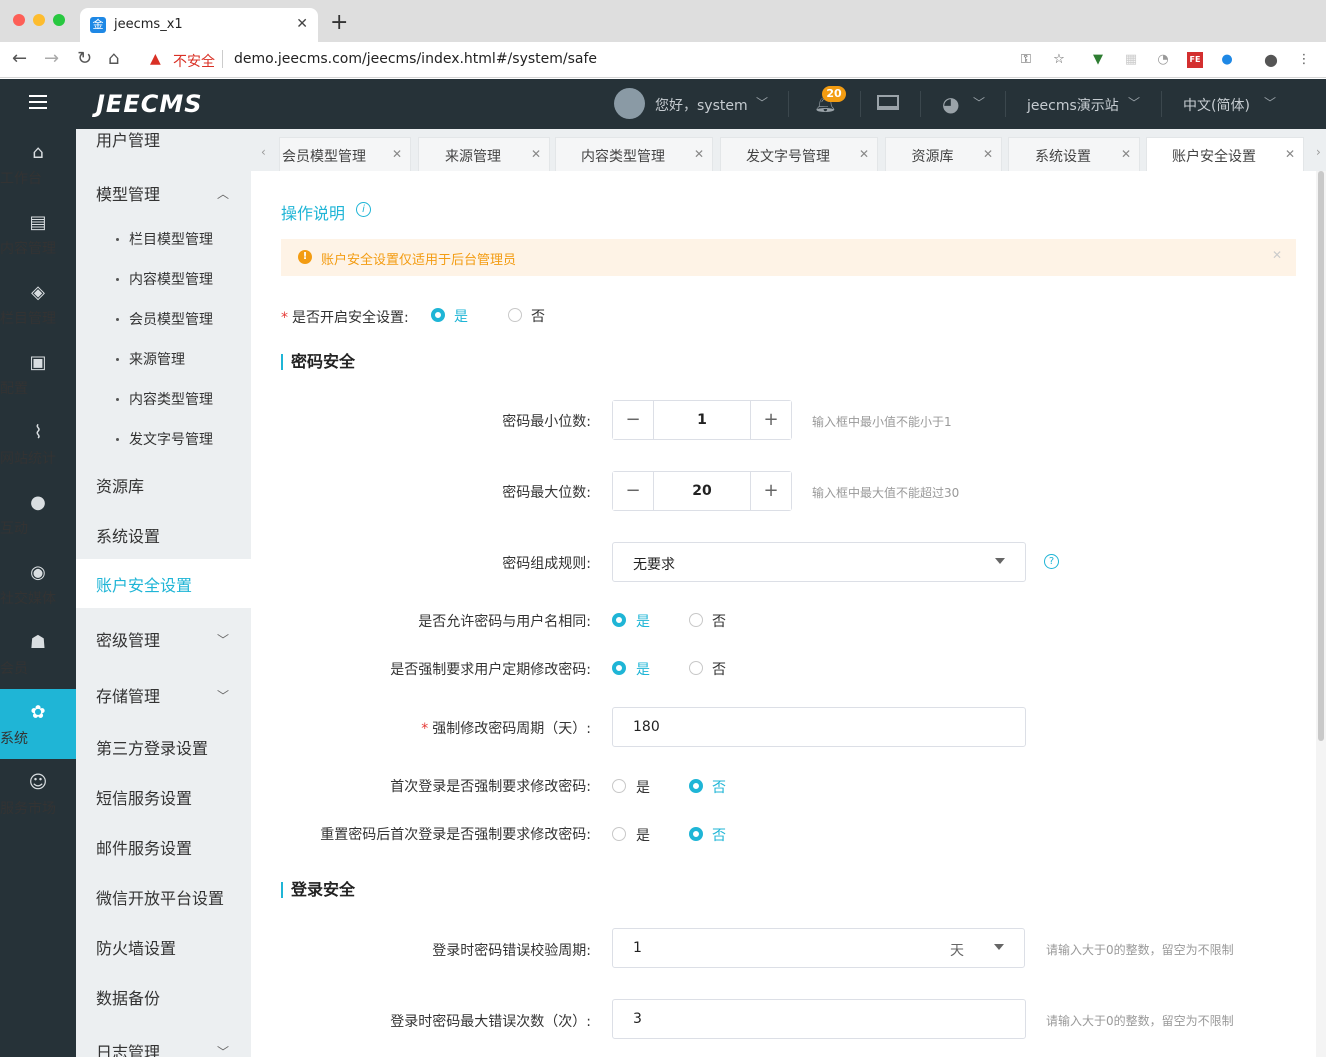 This screenshot has width=1326, height=1057. Describe the element at coordinates (38, 234) in the screenshot. I see `nav-content: ▤ 内容管理` at that location.